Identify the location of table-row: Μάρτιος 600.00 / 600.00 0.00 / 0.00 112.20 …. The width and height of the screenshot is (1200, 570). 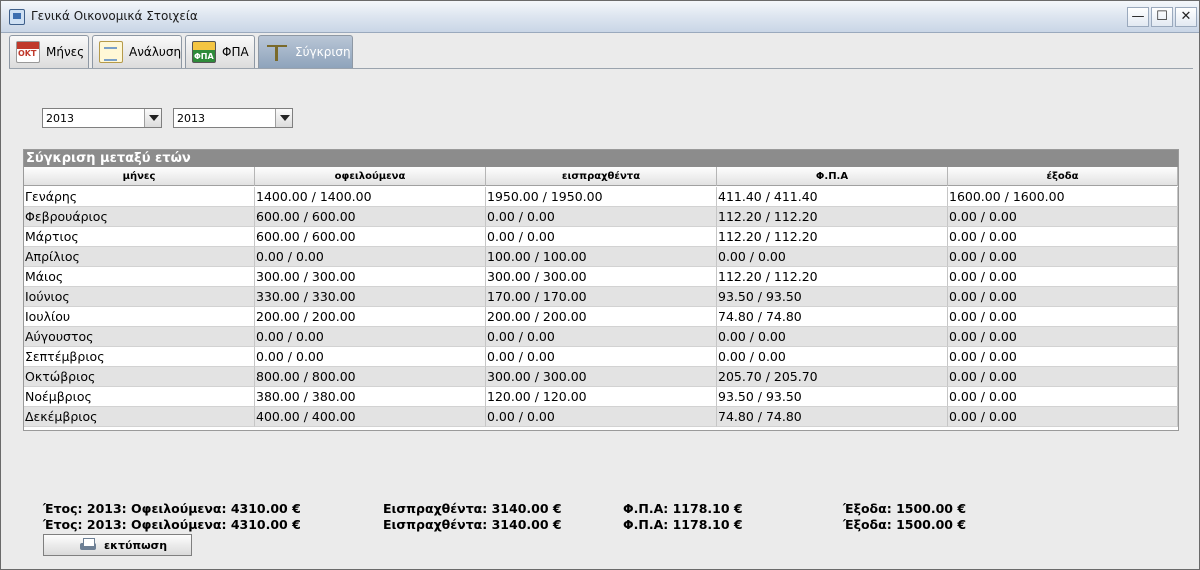
(601, 237).